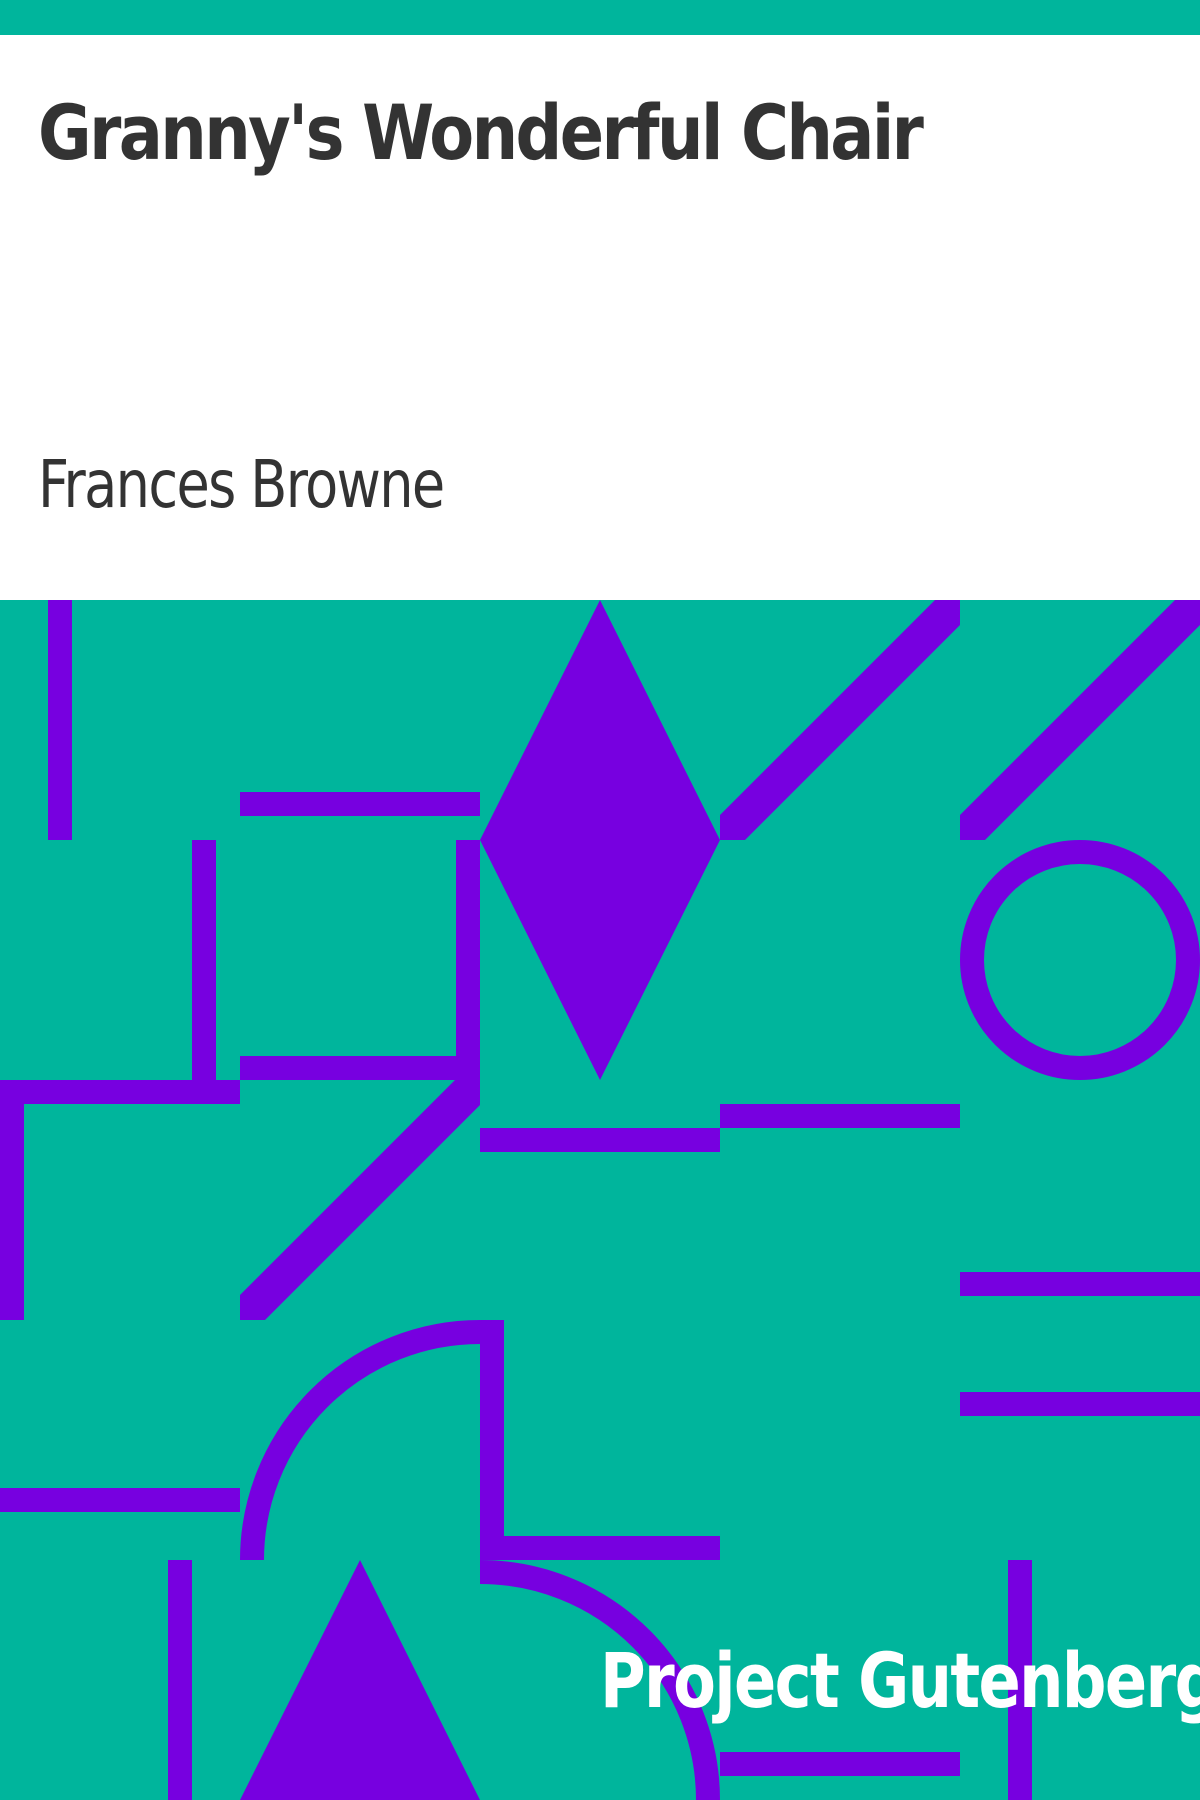  What do you see at coordinates (481, 132) in the screenshot?
I see `book-title: Granny's Wonderful Chair` at bounding box center [481, 132].